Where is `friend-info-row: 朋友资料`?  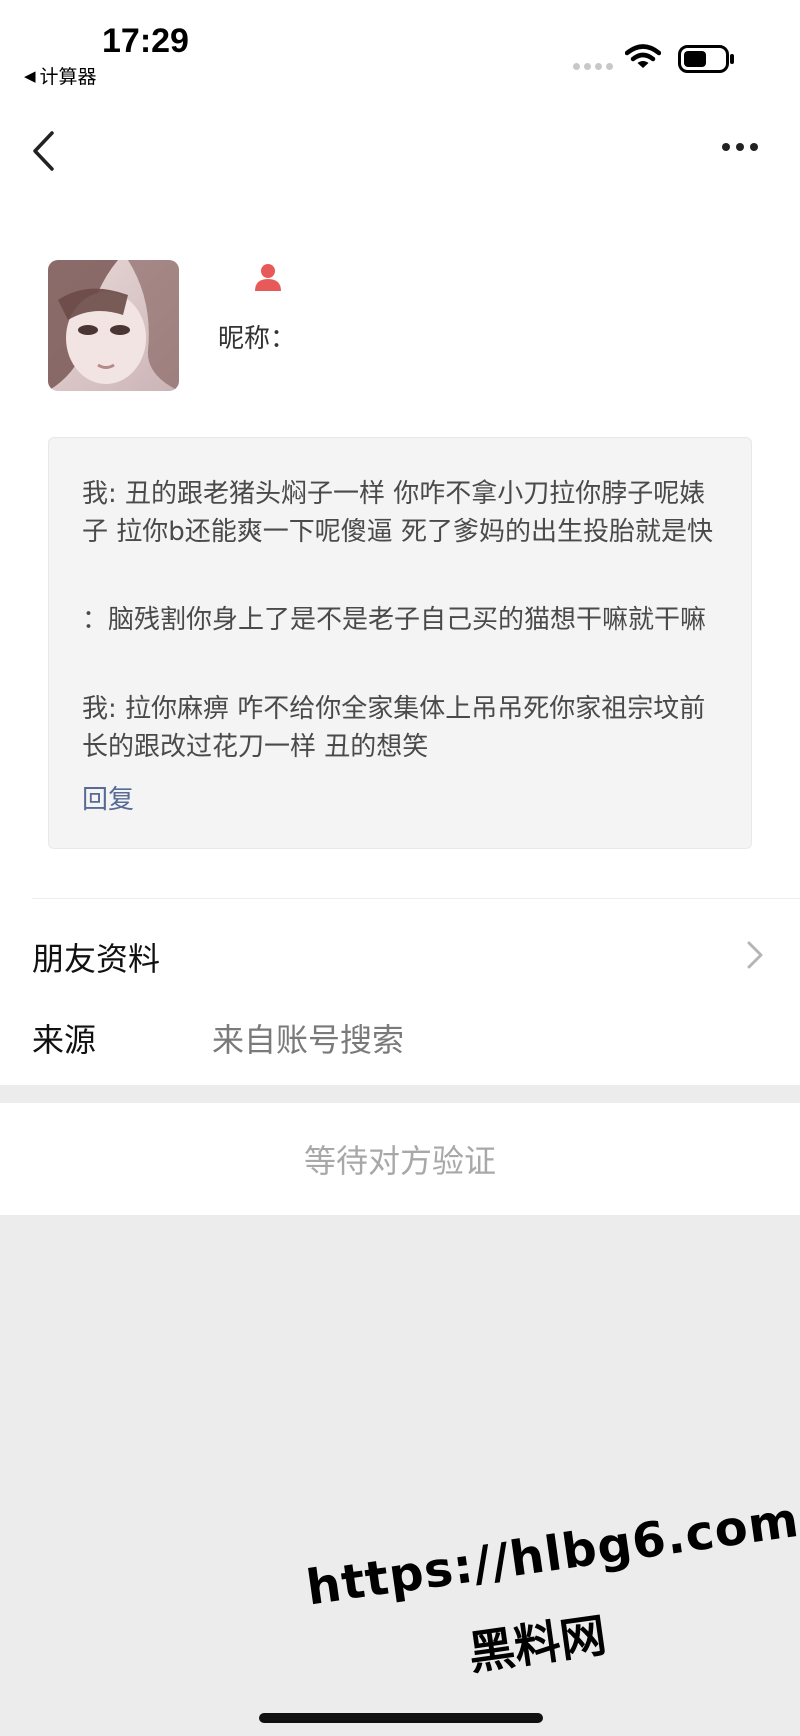
friend-info-row: 朋友资料 is located at coordinates (400, 955).